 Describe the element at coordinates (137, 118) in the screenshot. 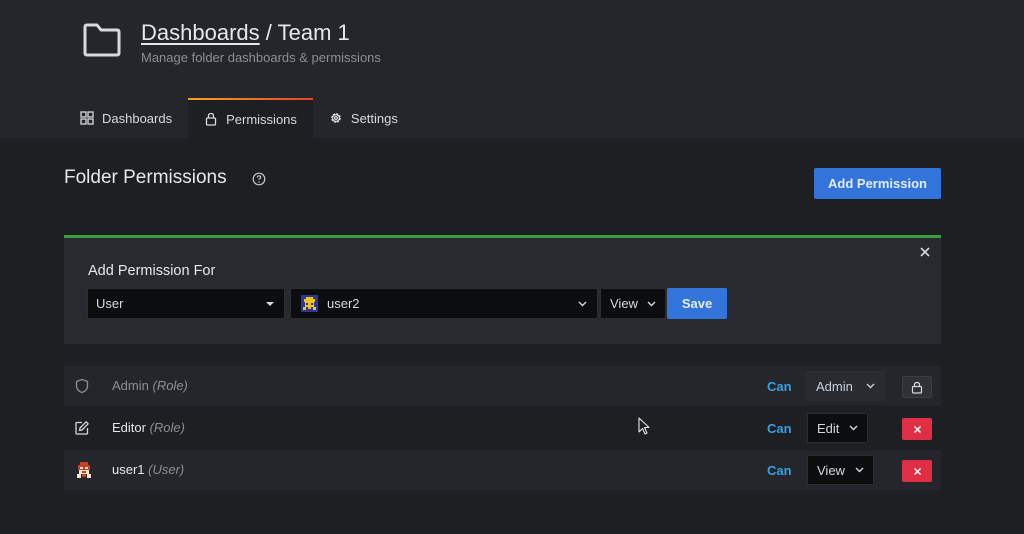

I see `tab-dashboards-label: Dashboards` at that location.